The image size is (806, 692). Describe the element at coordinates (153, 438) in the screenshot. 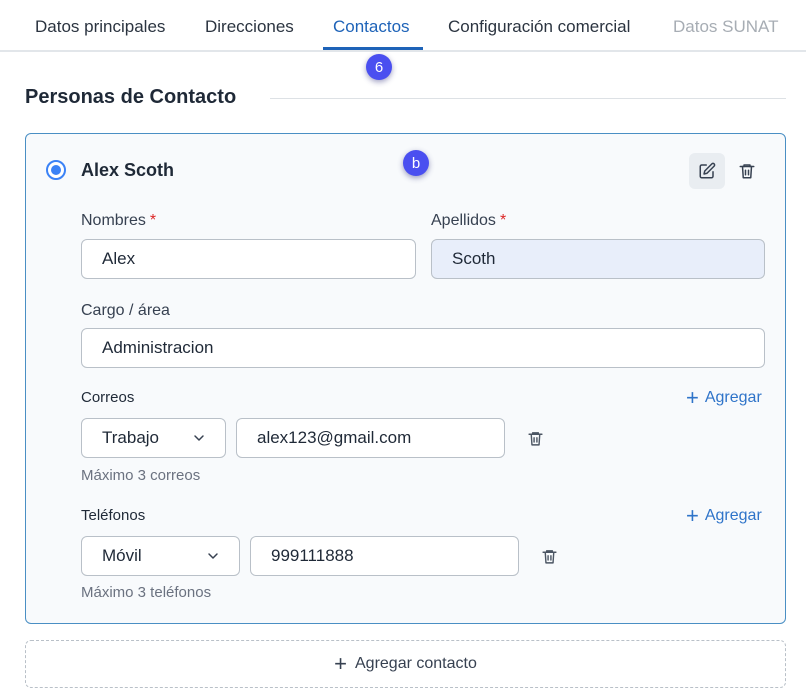

I see `email-type-select: Trabajo` at that location.